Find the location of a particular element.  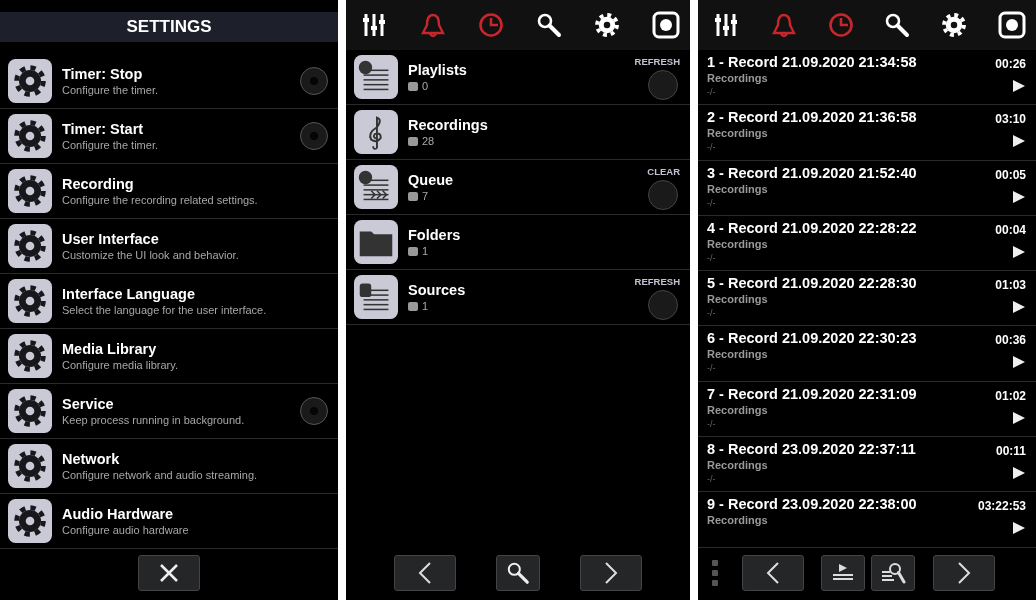

recording-item: 8 - Record 23.09.2020 22:37:11 Recordings -/- 00:11 is located at coordinates (867, 465).